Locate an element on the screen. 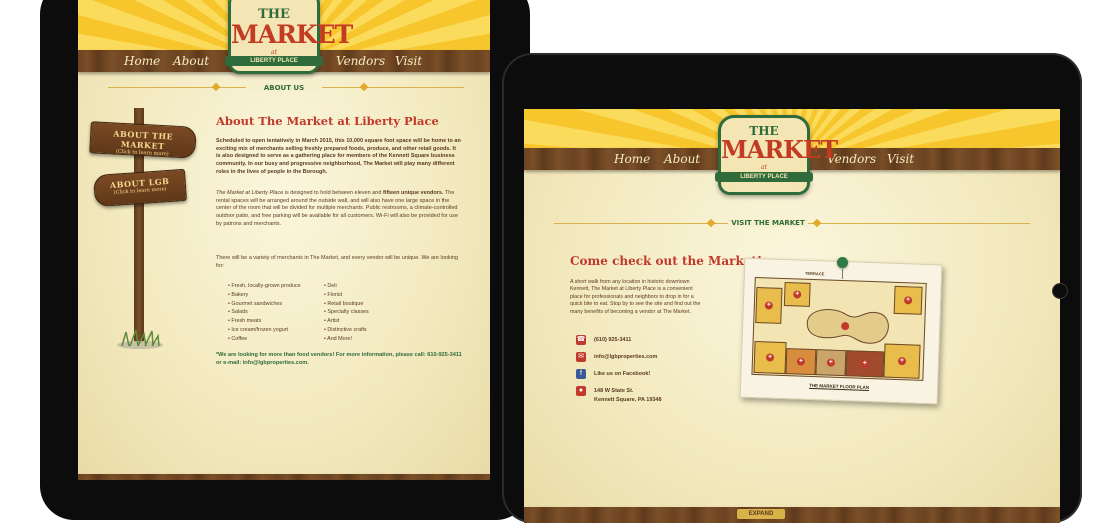  email-icon: ✉ is located at coordinates (581, 357).